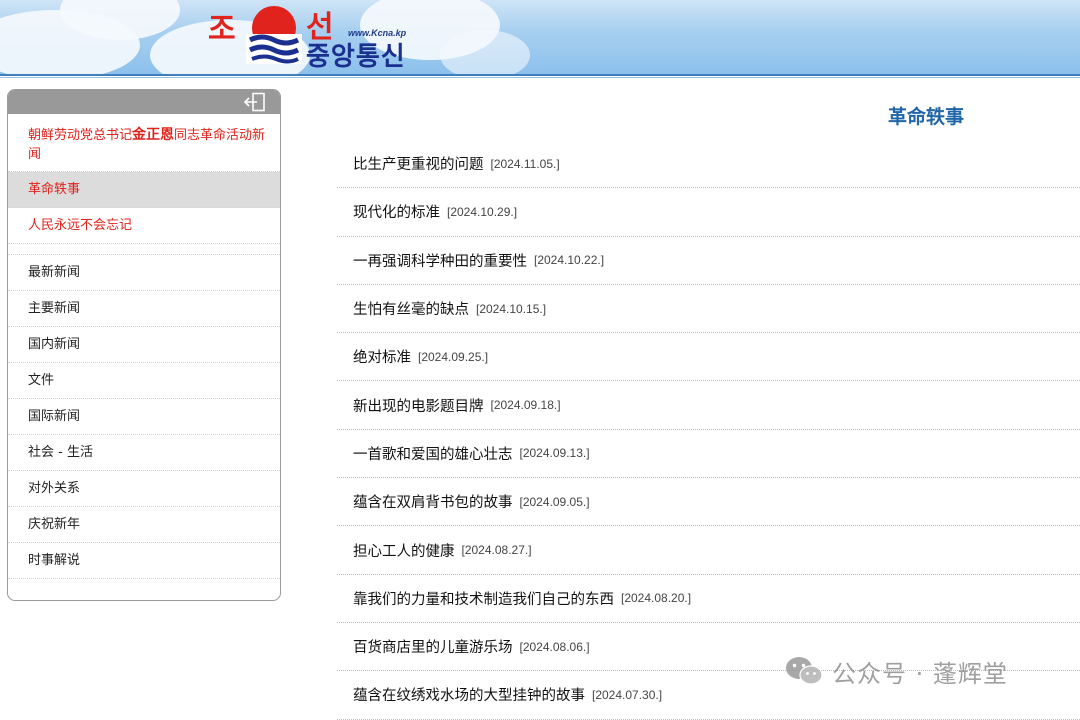 This screenshot has height=720, width=1080. I want to click on list-item: 新出现的电影题目牌 [2024.09.18.], so click(708, 405).